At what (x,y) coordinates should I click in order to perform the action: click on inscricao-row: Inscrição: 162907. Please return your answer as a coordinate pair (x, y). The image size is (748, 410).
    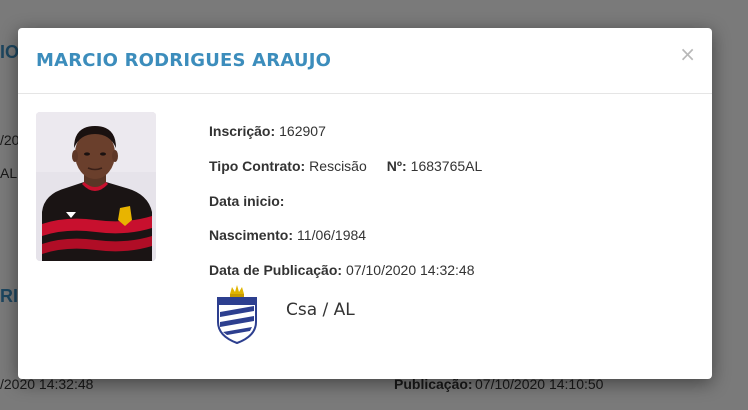
    Looking at the image, I should click on (345, 131).